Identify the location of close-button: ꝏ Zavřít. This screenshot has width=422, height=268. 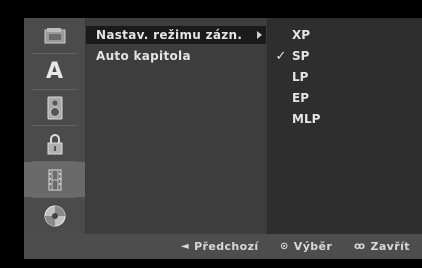
(382, 246).